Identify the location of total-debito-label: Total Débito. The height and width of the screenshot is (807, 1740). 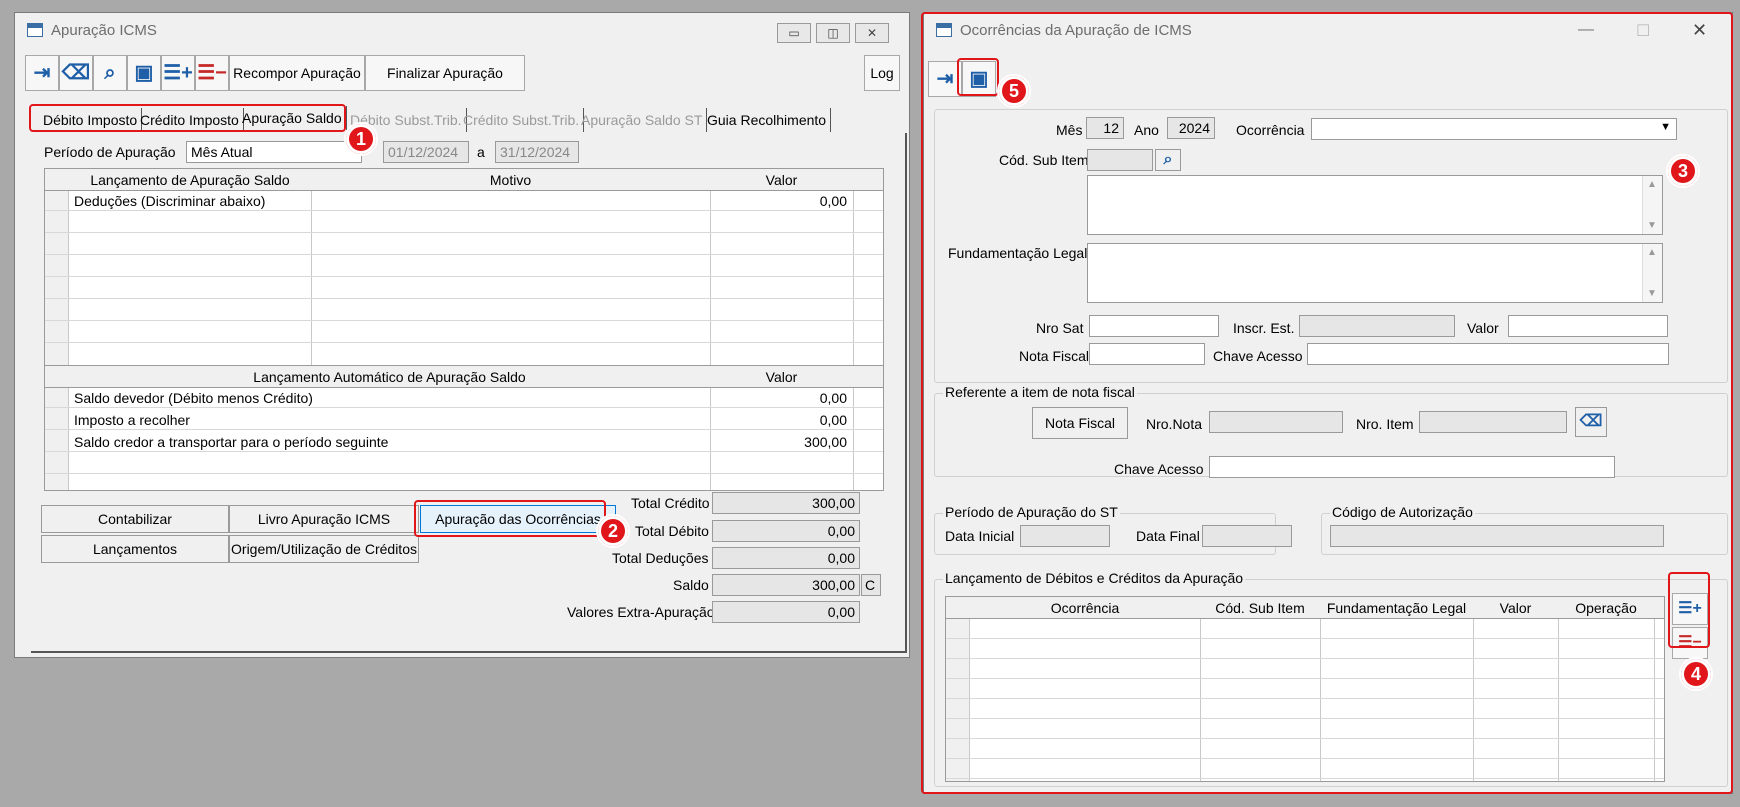
(672, 531).